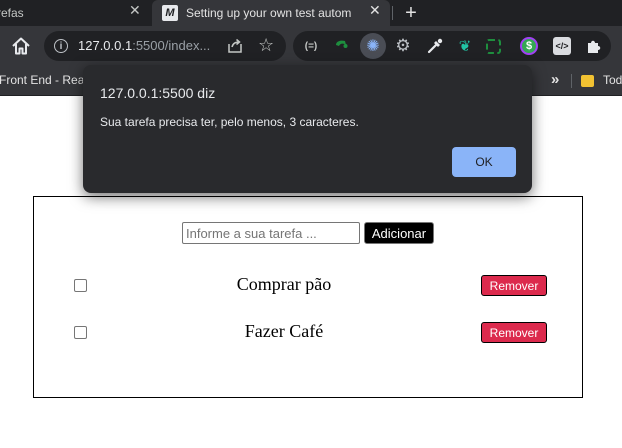 This screenshot has height=448, width=622. What do you see at coordinates (235, 46) in the screenshot?
I see `share-icon` at bounding box center [235, 46].